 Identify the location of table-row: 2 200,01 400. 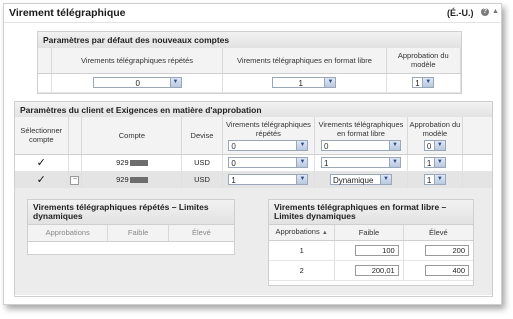
(371, 270).